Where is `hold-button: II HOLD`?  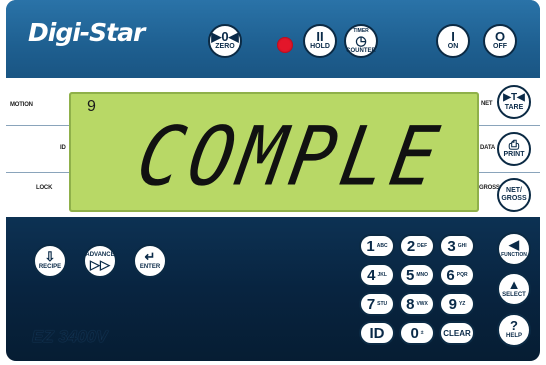 hold-button: II HOLD is located at coordinates (320, 41).